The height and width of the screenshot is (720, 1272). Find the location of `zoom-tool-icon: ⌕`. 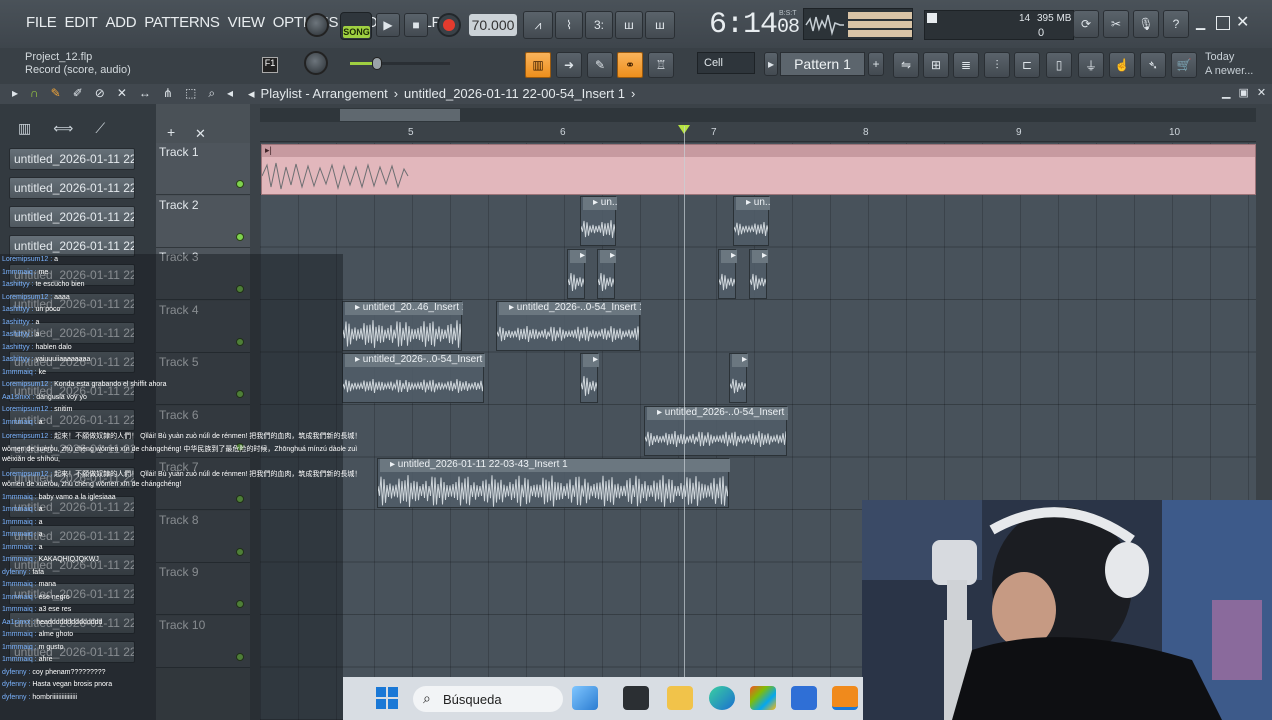

zoom-tool-icon: ⌕ is located at coordinates (211, 93).